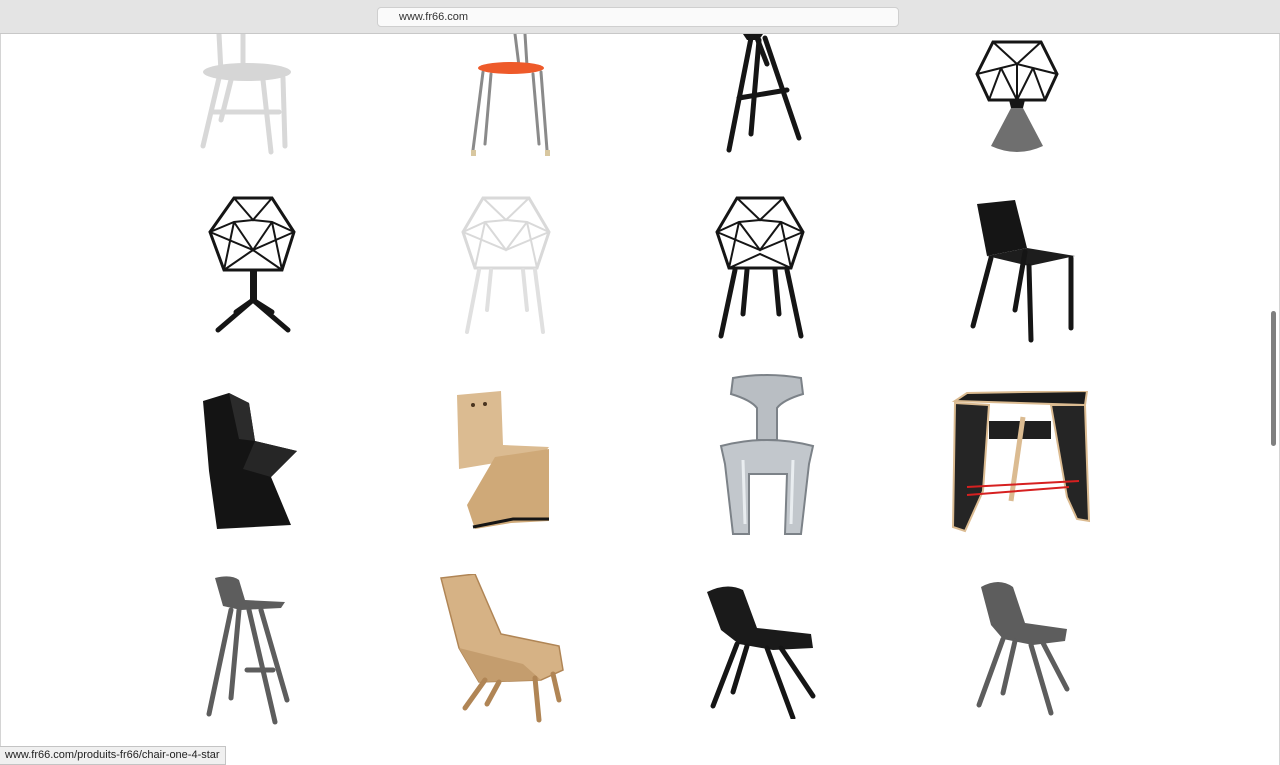  I want to click on chair-one-concrete-icon, so click(1017, 96).